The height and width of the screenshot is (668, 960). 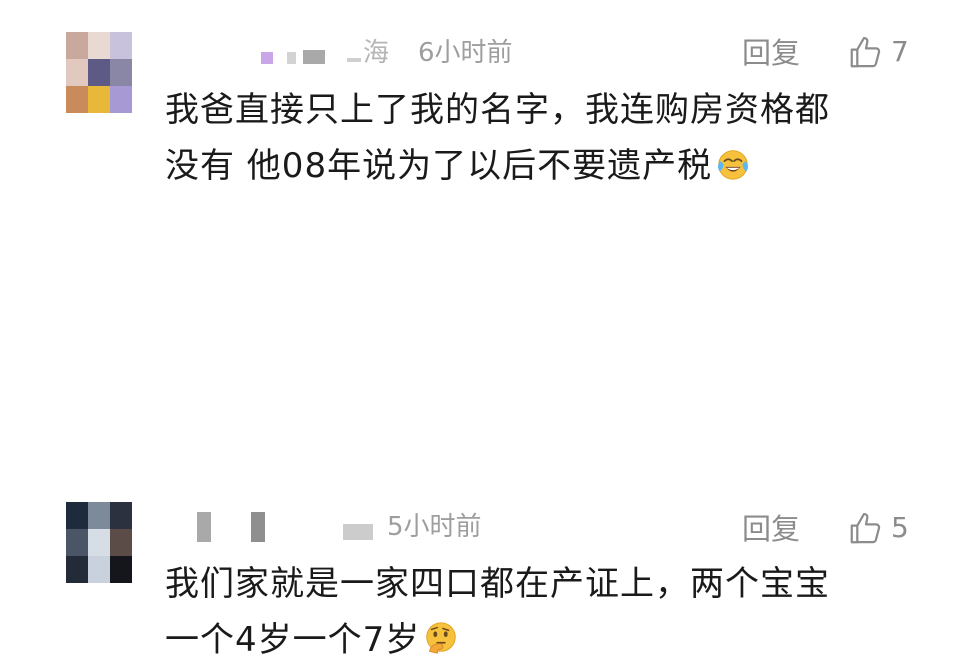 What do you see at coordinates (900, 527) in the screenshot?
I see `like-count: 5` at bounding box center [900, 527].